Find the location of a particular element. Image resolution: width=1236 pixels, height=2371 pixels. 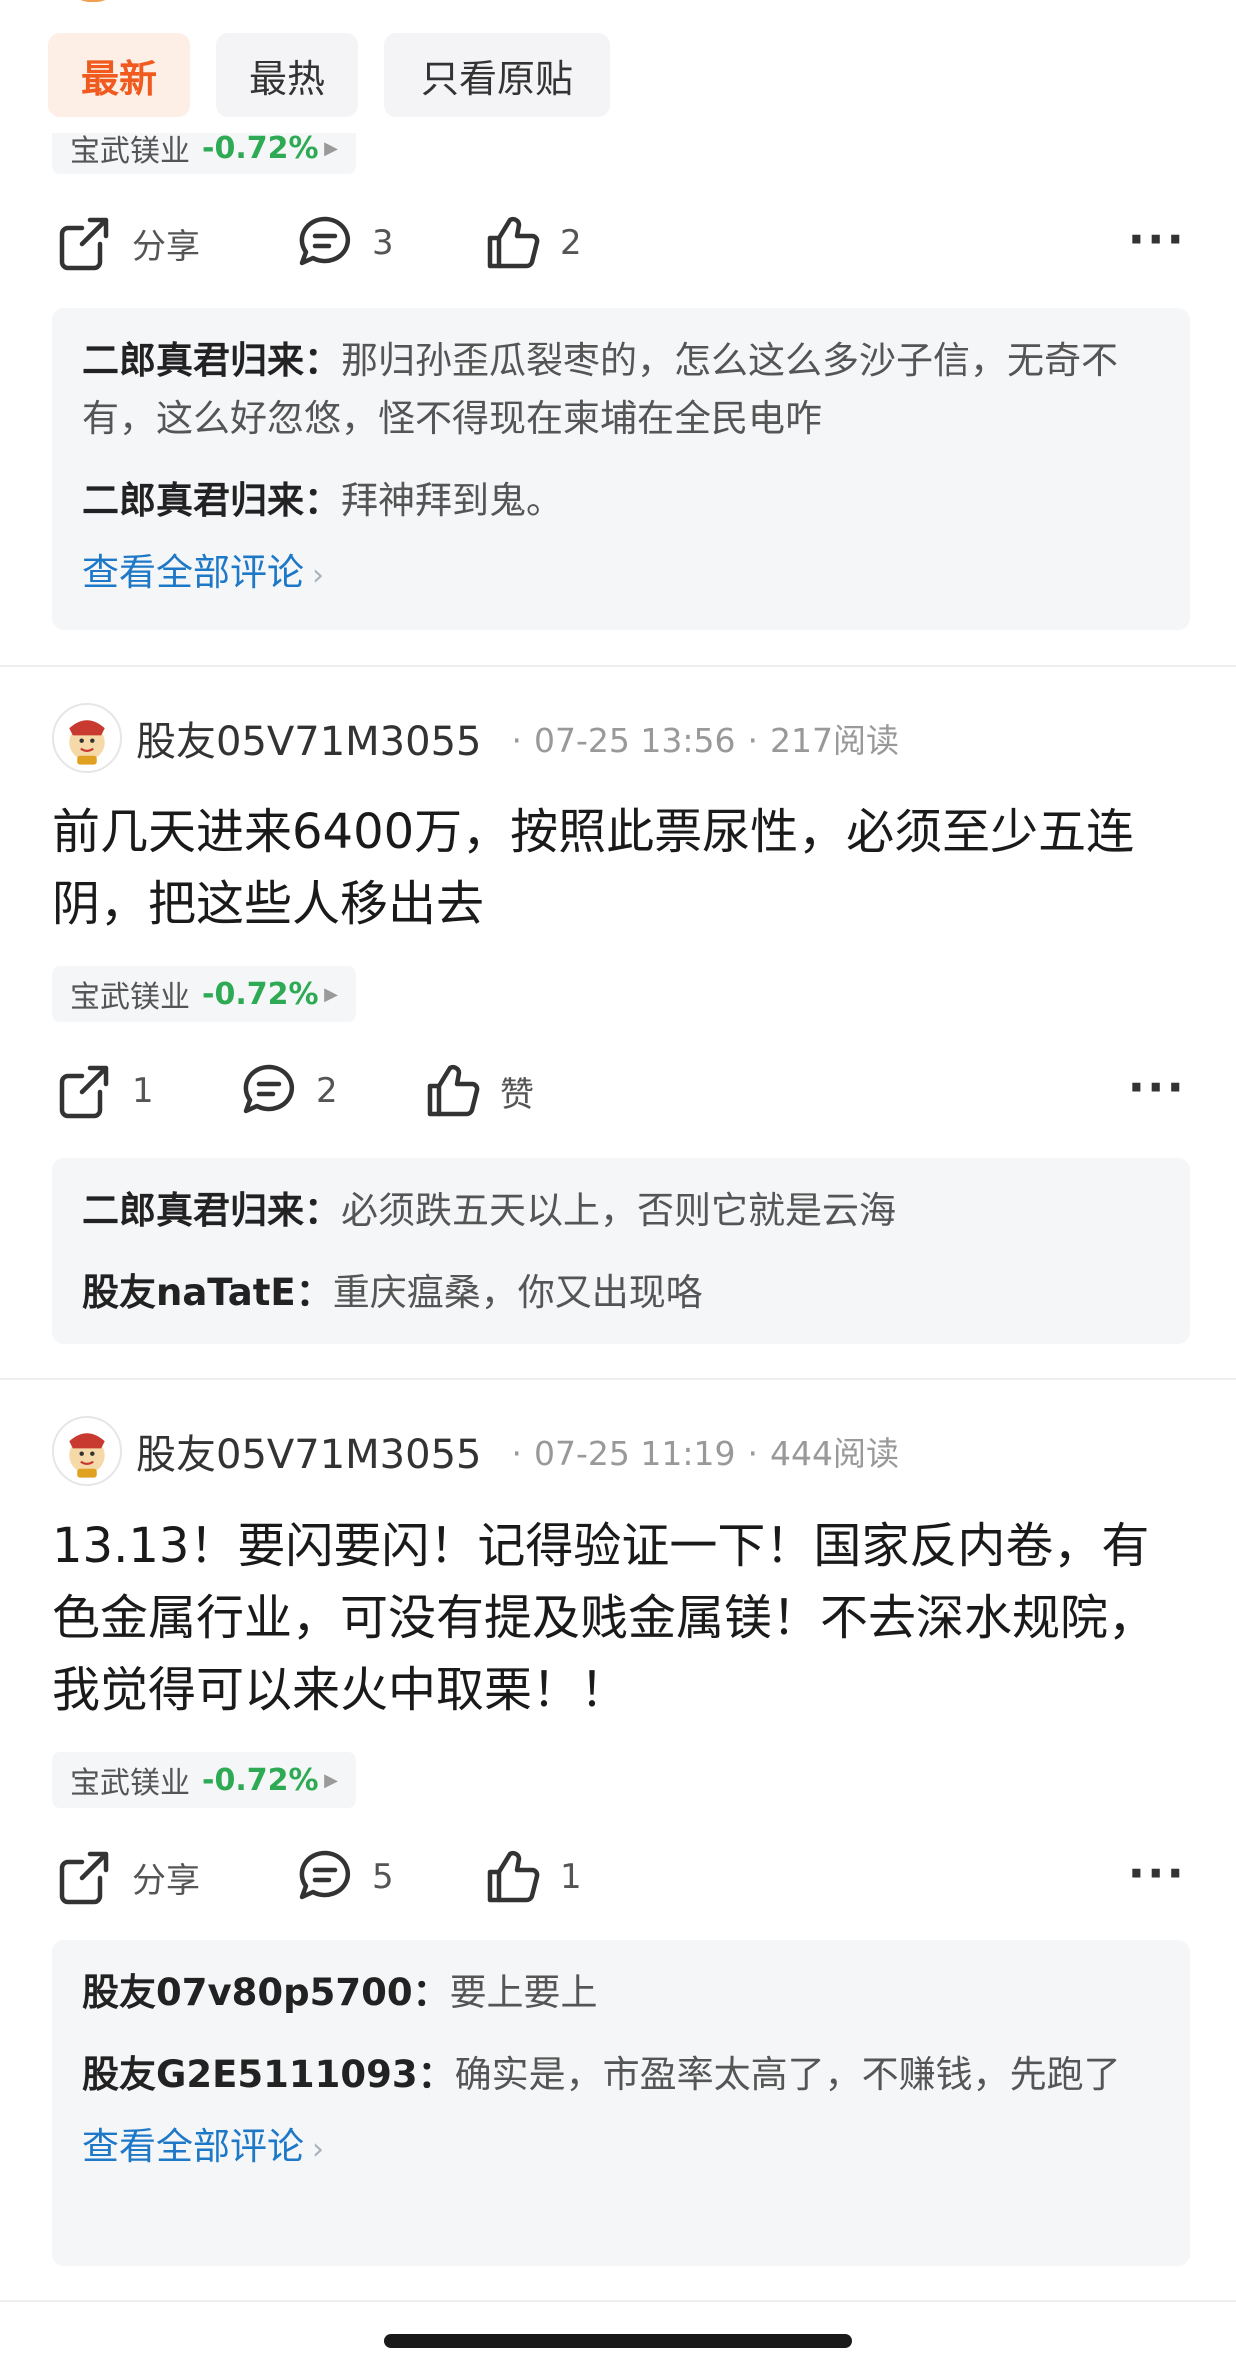

tab-bar-backdrop is located at coordinates (618, 125).